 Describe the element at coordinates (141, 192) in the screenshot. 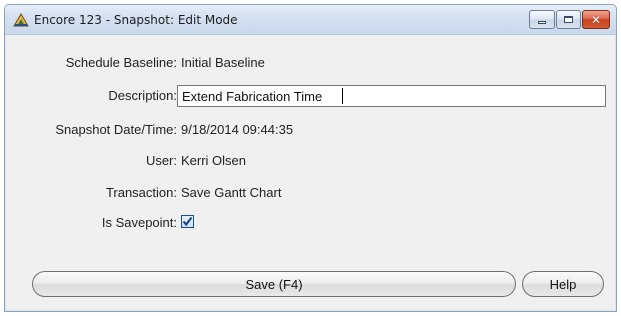

I see `transaction-label: Transaction:` at that location.